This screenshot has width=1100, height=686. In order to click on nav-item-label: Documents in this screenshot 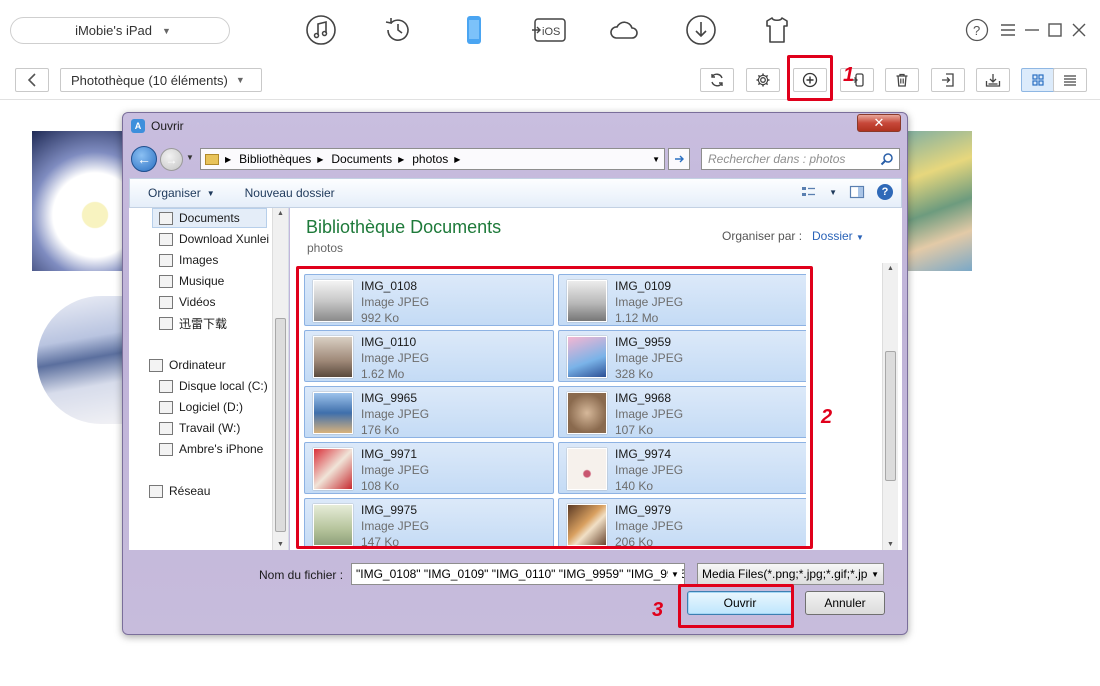, I will do `click(209, 218)`.